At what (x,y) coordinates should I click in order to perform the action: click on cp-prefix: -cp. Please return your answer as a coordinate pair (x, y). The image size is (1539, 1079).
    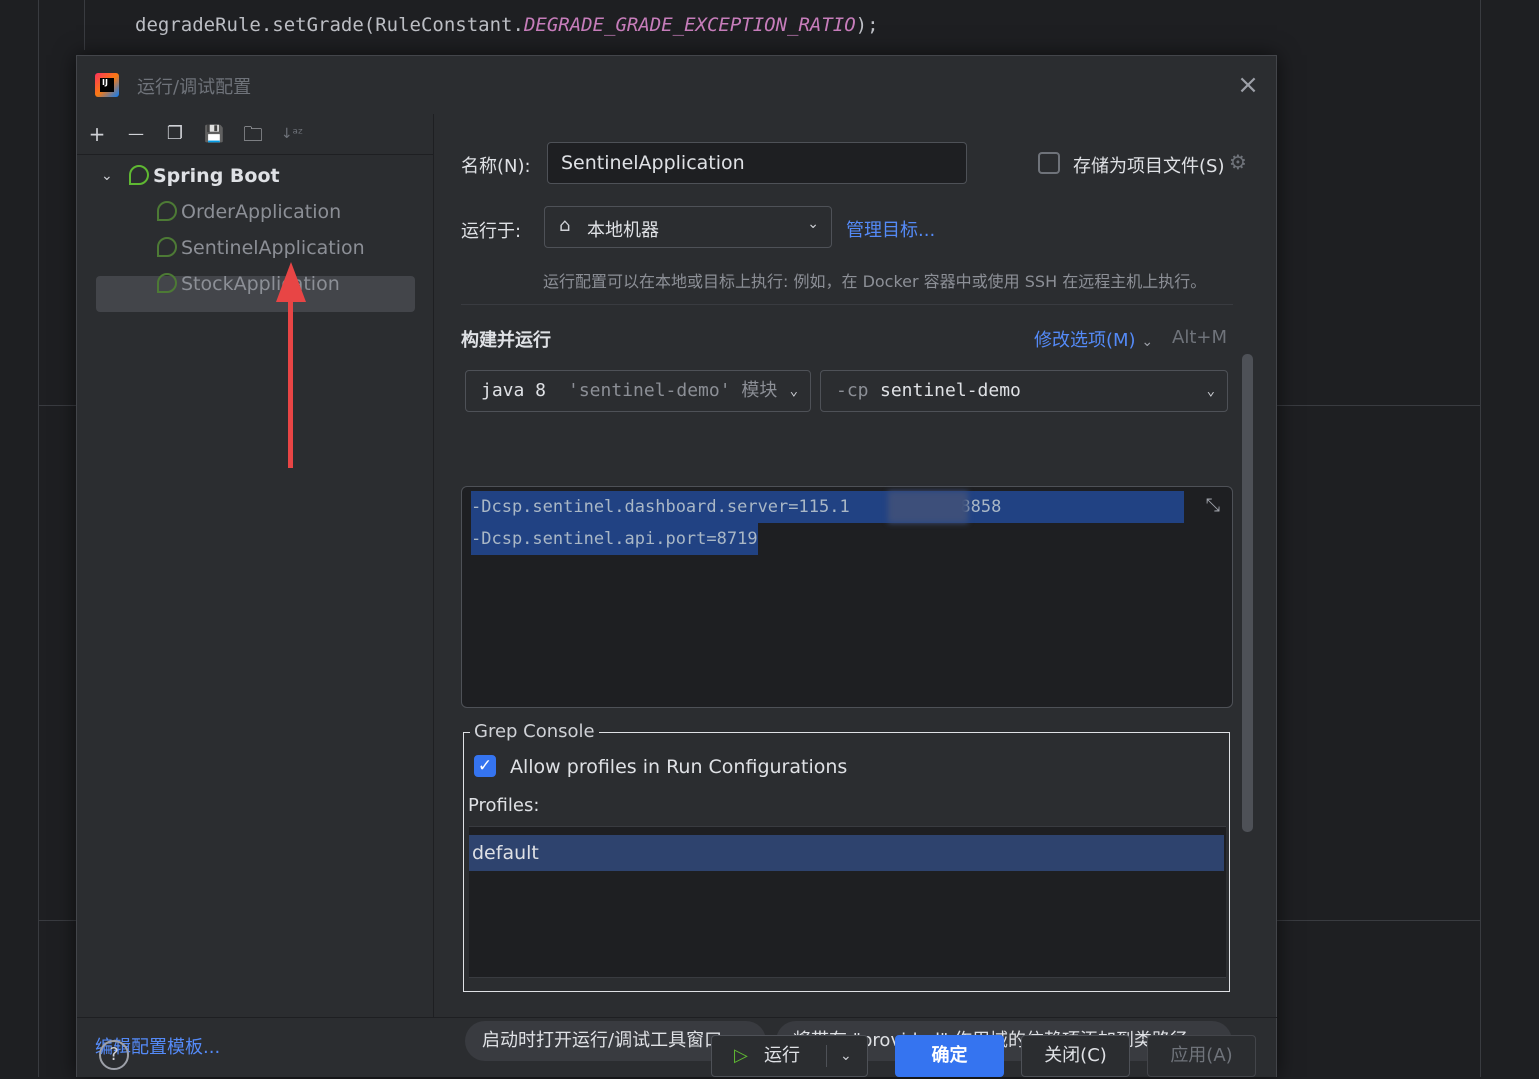
    Looking at the image, I should click on (852, 390).